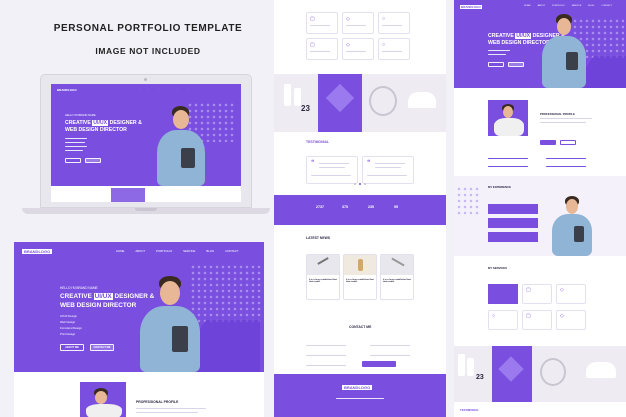 The width and height of the screenshot is (626, 417). Describe the element at coordinates (471, 7) in the screenshot. I see `right-logo: BRANDLOGO` at that location.